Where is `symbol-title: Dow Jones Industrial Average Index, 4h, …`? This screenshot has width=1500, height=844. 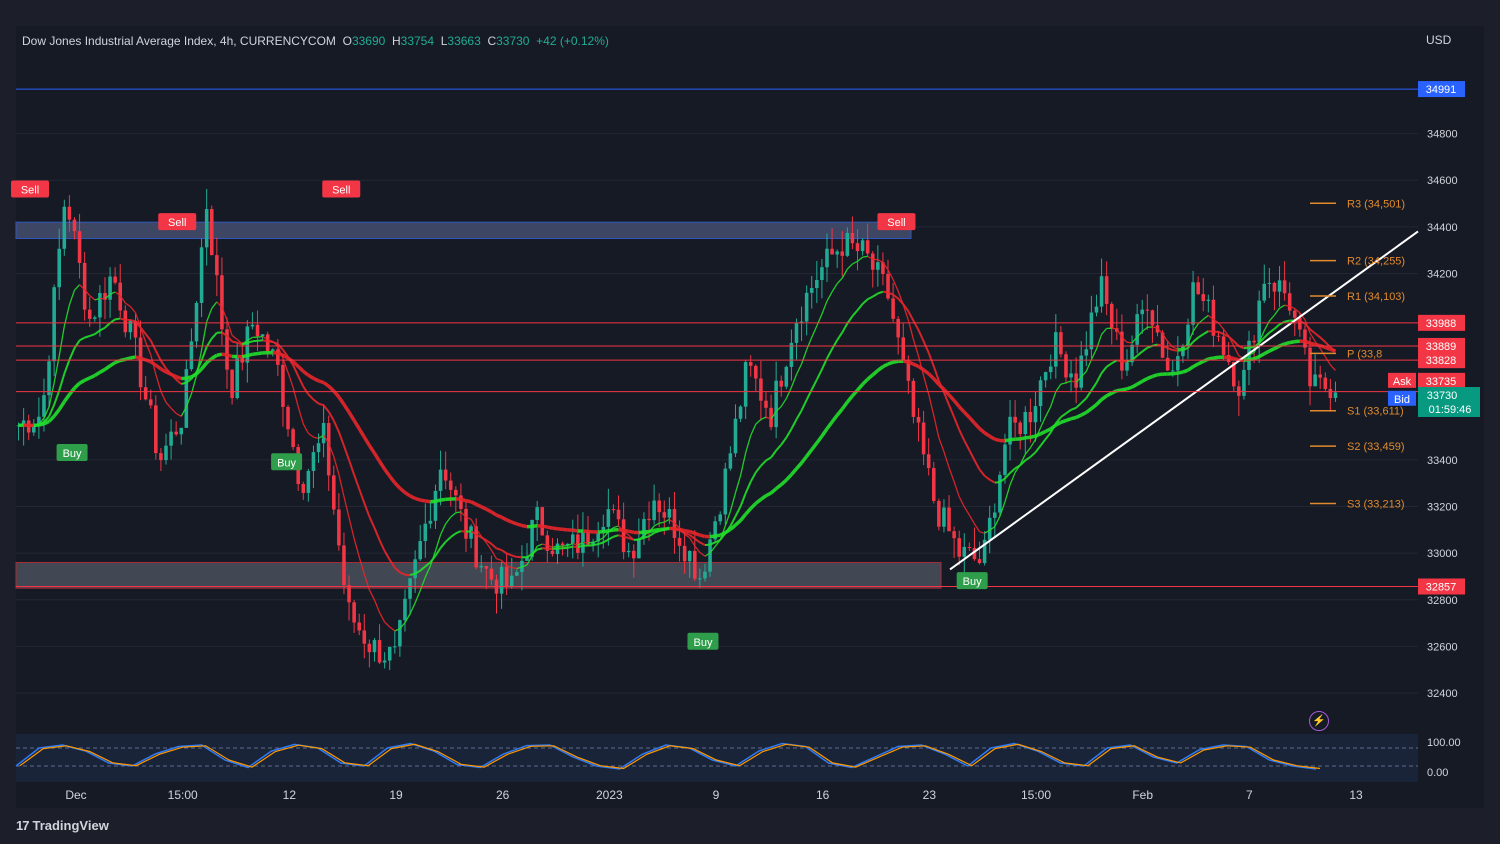
symbol-title: Dow Jones Industrial Average Index, 4h, … is located at coordinates (179, 41).